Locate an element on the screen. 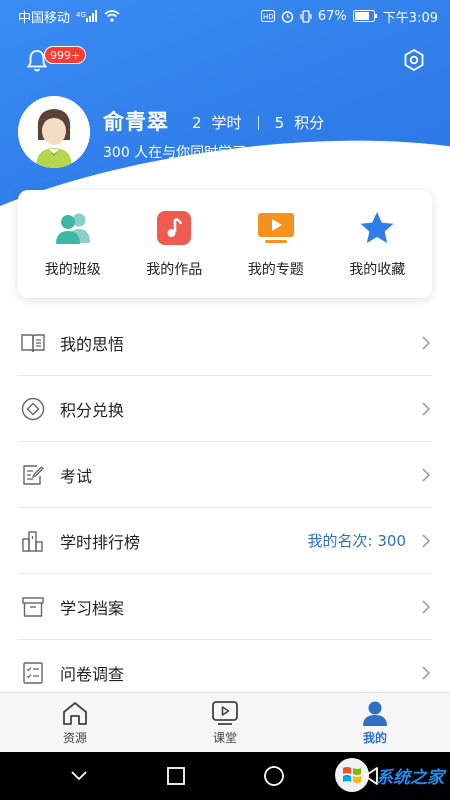  menu-item-learning-archive: 学习档案 is located at coordinates (225, 607).